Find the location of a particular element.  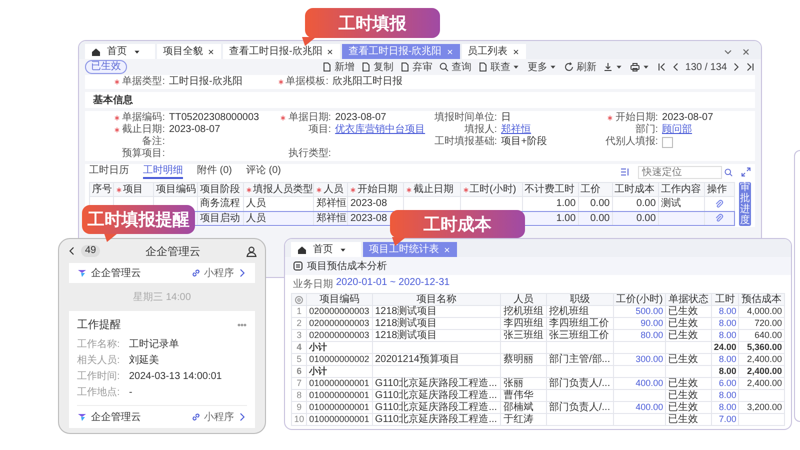

table-cell: 6.00 is located at coordinates (727, 383).